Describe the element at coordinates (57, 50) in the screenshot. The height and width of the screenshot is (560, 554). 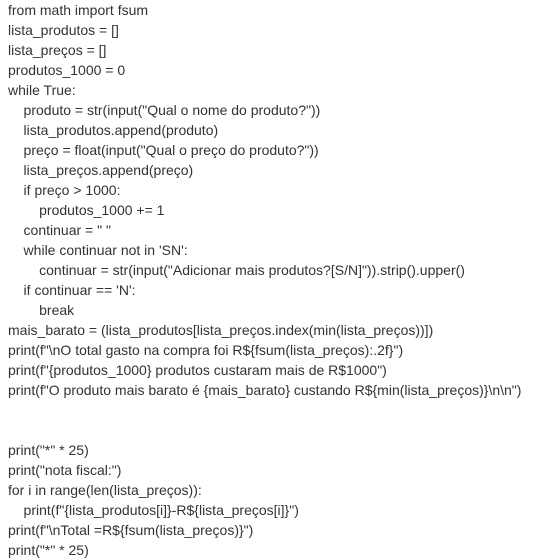
I see `code-line: lista_preços = []` at that location.